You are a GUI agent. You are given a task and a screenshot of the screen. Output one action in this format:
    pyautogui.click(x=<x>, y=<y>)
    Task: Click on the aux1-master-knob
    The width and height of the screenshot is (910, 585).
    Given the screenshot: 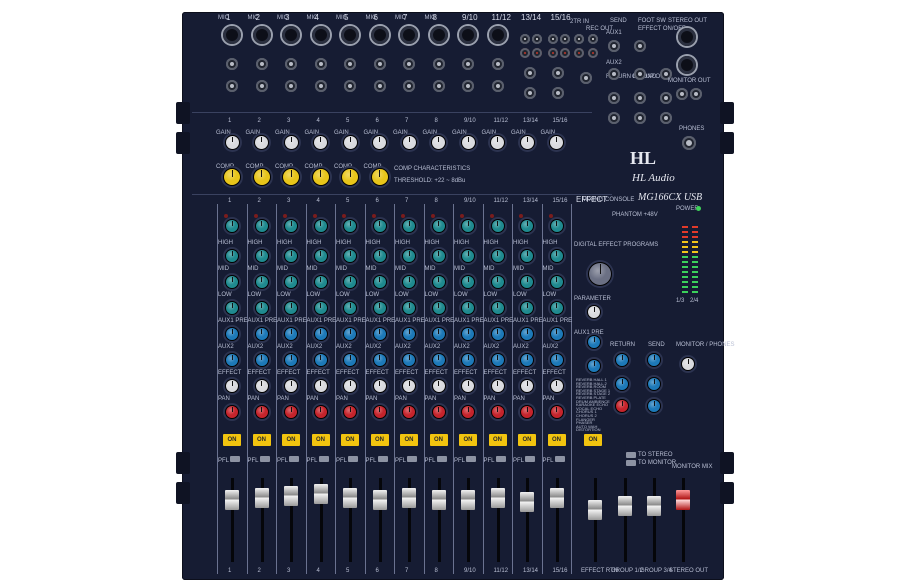 What is the action you would take?
    pyautogui.click(x=594, y=342)
    